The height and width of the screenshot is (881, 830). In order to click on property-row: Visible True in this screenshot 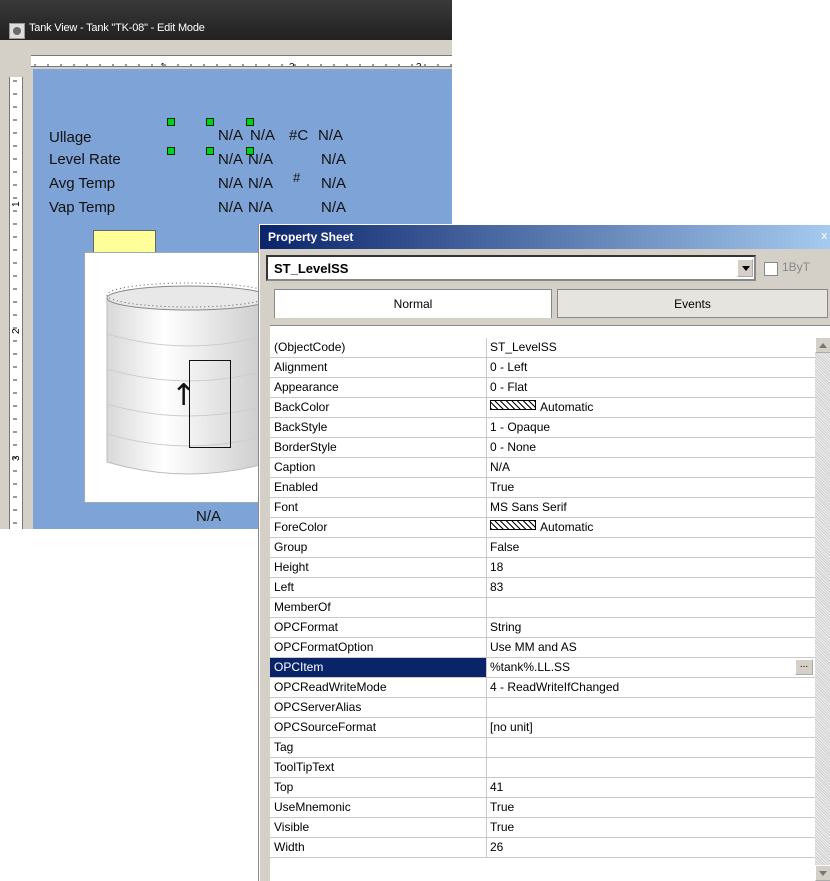, I will do `click(542, 828)`.